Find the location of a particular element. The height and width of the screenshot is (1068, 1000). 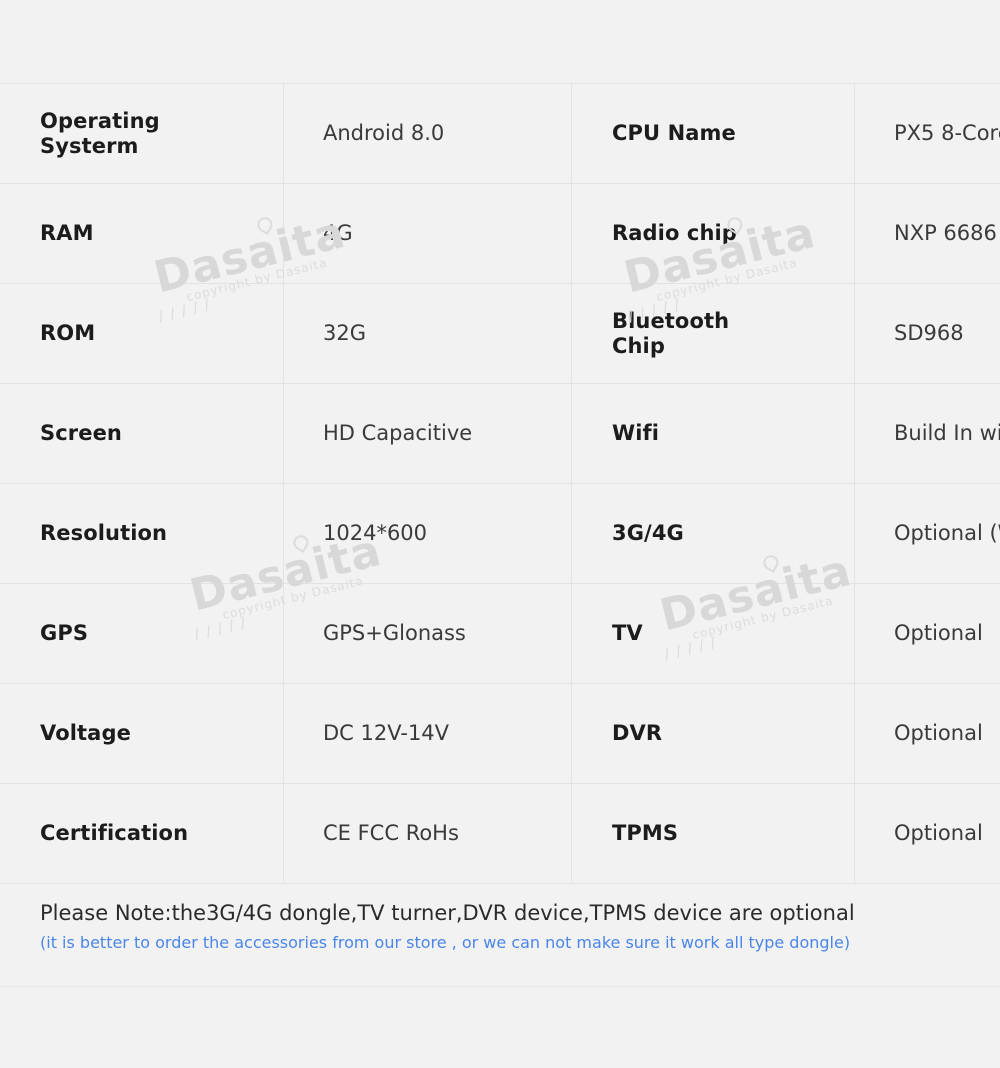

spec-value-right: Optional (WCDMA) is located at coordinates (927, 533).